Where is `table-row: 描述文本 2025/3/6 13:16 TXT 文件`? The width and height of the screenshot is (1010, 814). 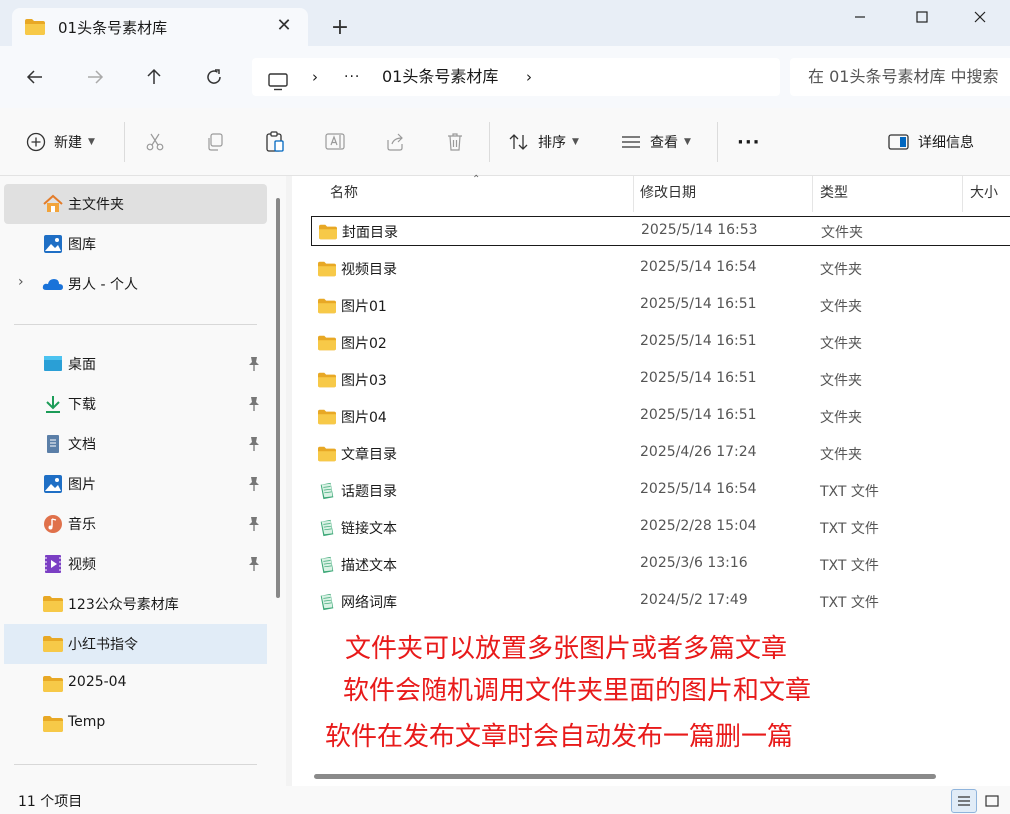
table-row: 描述文本 2025/3/6 13:16 TXT 文件 is located at coordinates (660, 565).